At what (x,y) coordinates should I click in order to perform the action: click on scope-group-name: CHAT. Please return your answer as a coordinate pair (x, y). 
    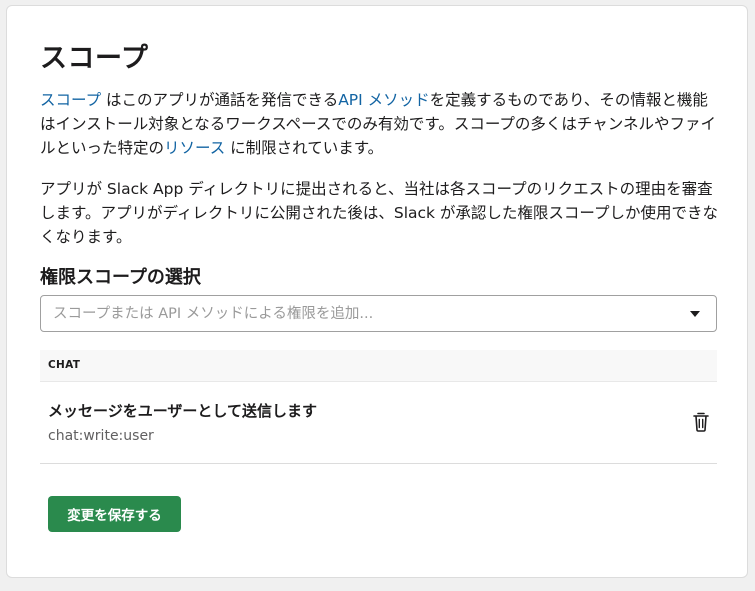
    Looking at the image, I should click on (64, 365).